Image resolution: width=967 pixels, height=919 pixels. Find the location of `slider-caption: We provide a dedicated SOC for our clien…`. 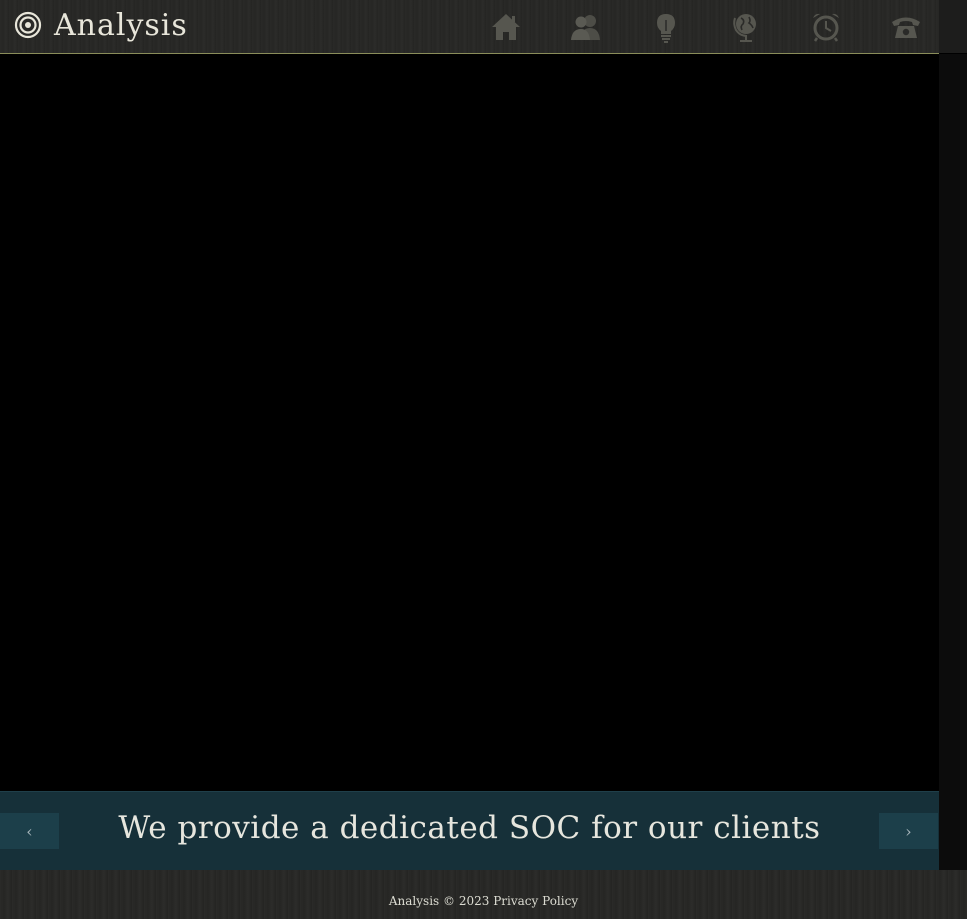

slider-caption: We provide a dedicated SOC for our clien… is located at coordinates (469, 828).